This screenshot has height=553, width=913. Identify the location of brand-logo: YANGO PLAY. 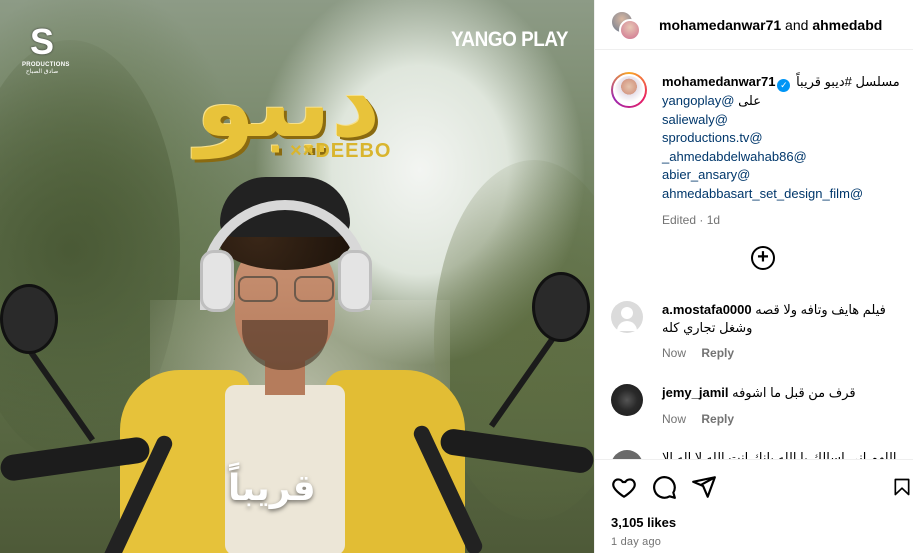
(509, 39).